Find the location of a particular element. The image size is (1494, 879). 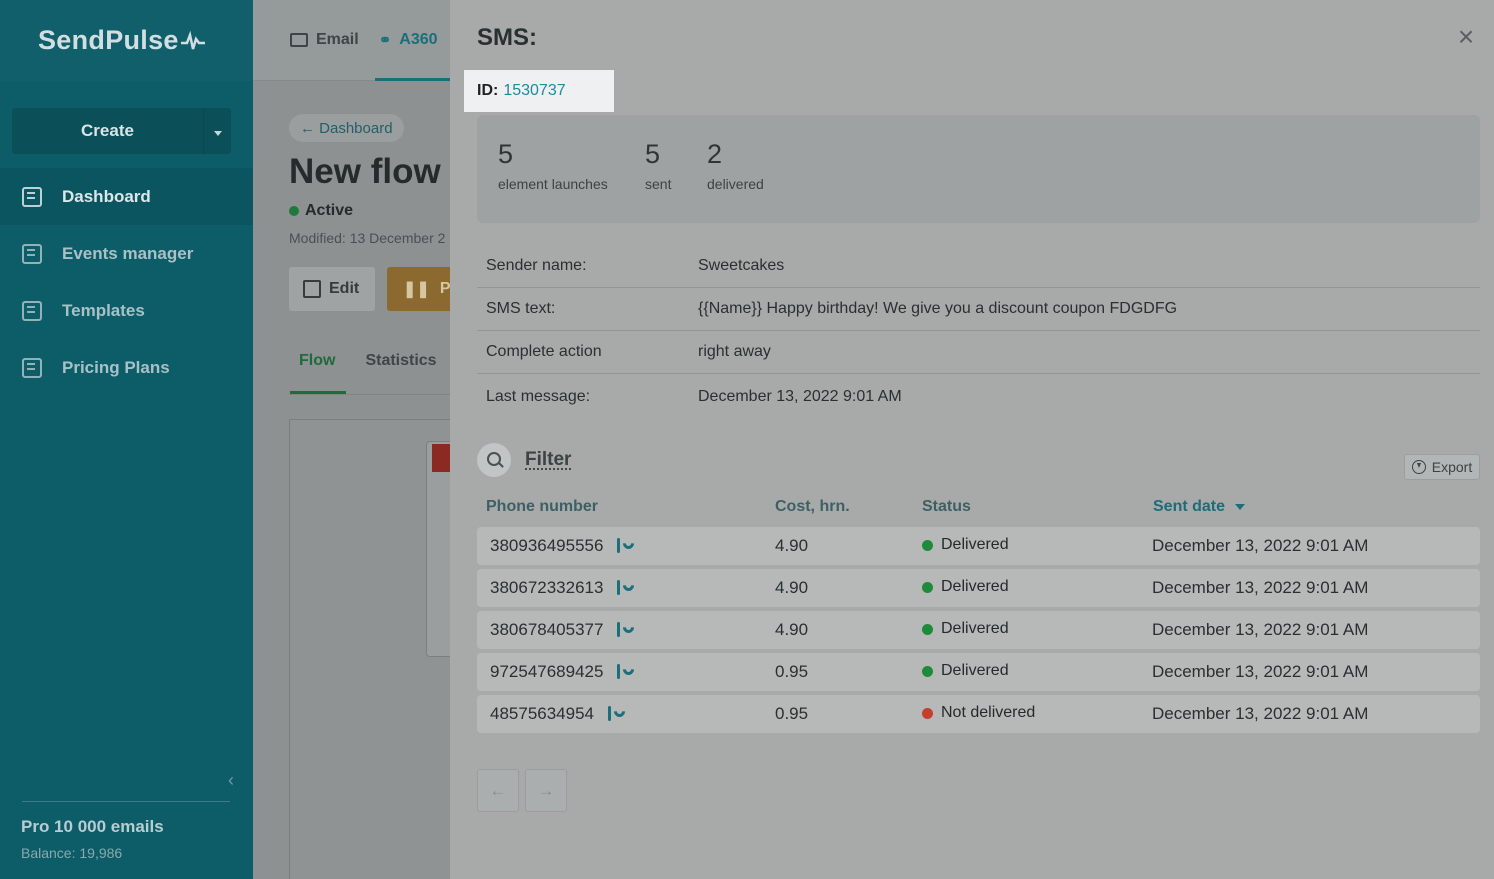

flow-node is located at coordinates (438, 549).